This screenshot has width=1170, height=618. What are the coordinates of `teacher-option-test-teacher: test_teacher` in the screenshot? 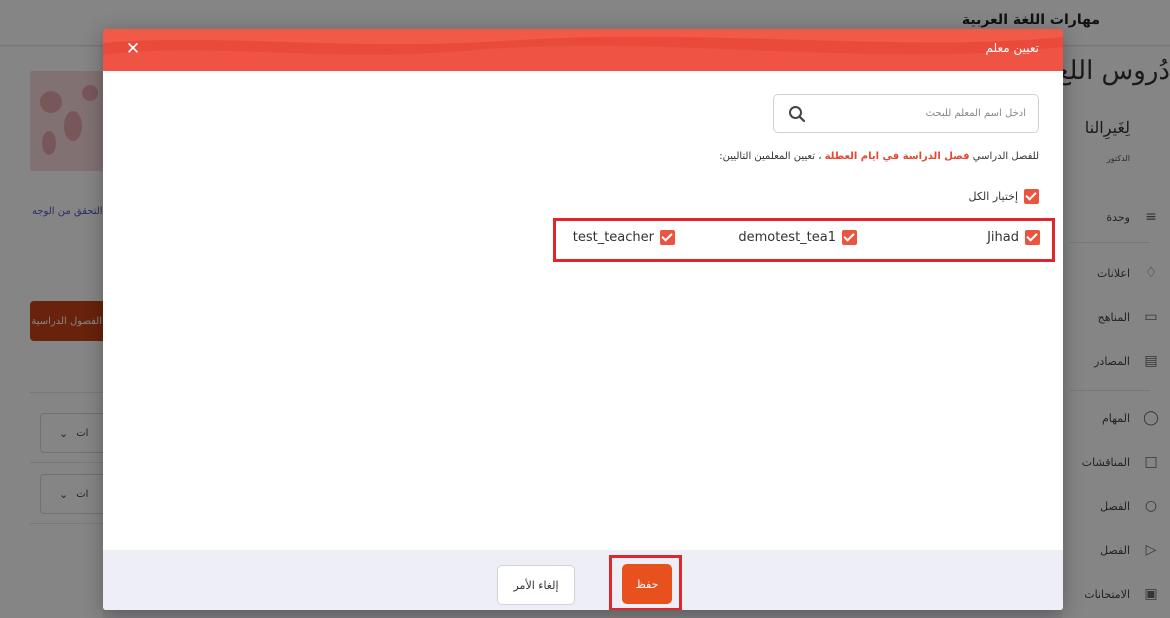 It's located at (624, 237).